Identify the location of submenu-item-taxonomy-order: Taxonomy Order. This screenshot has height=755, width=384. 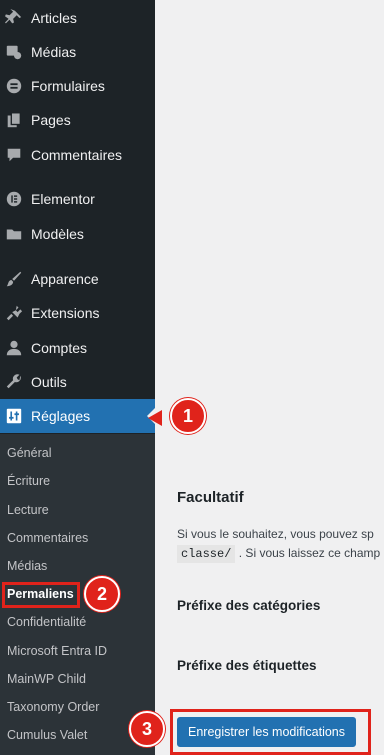
(53, 707).